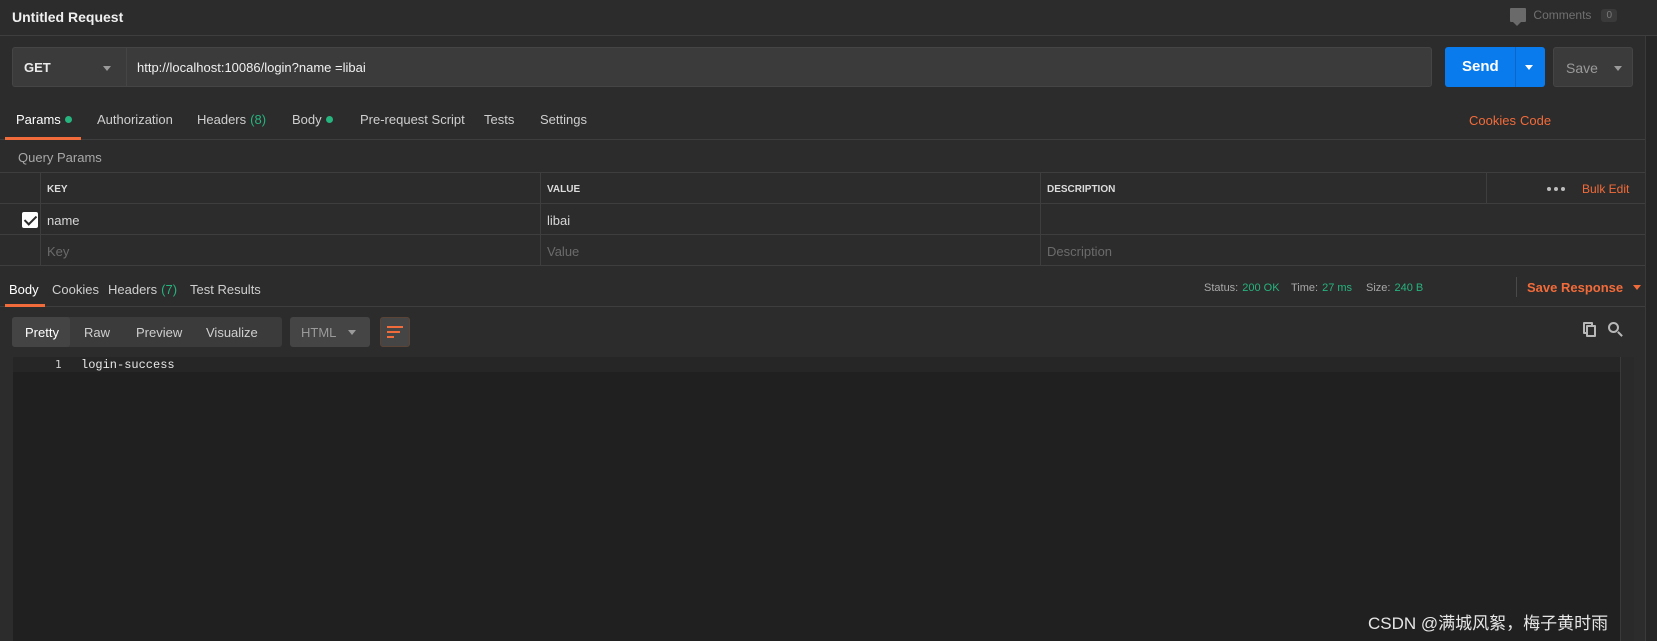 Image resolution: width=1657 pixels, height=641 pixels. What do you see at coordinates (319, 332) in the screenshot?
I see `format-label: HTML` at bounding box center [319, 332].